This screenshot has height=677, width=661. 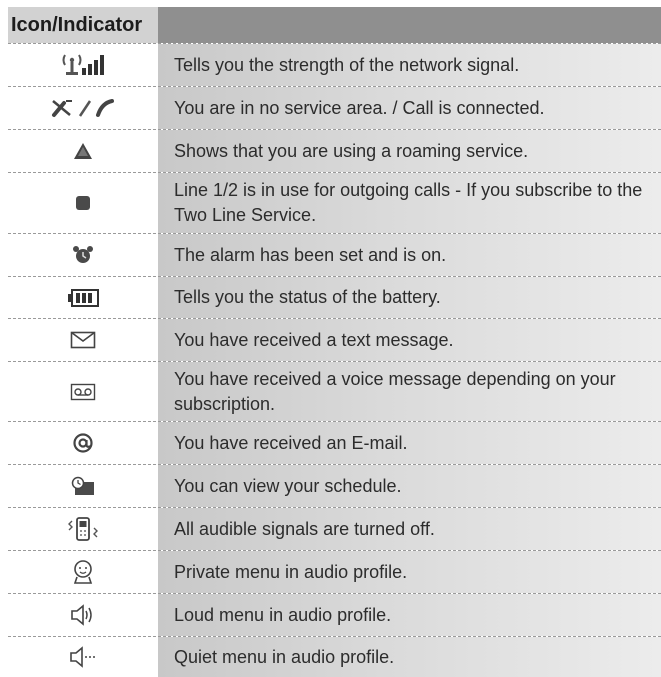 I want to click on row-description: All audible signals are turned off., so click(x=409, y=529).